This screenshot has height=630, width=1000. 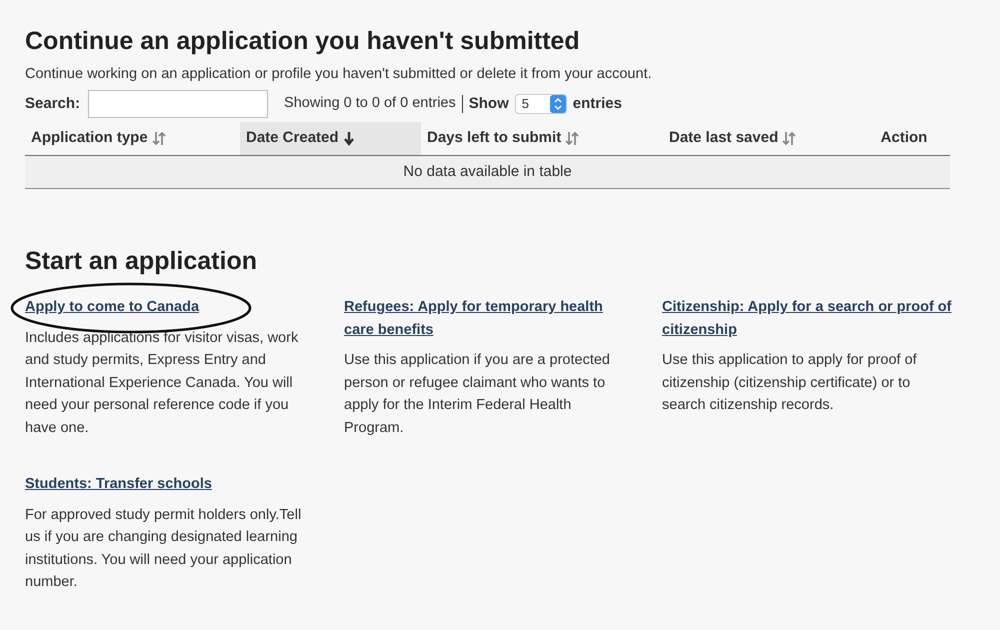 I want to click on stepper-icon, so click(x=558, y=104).